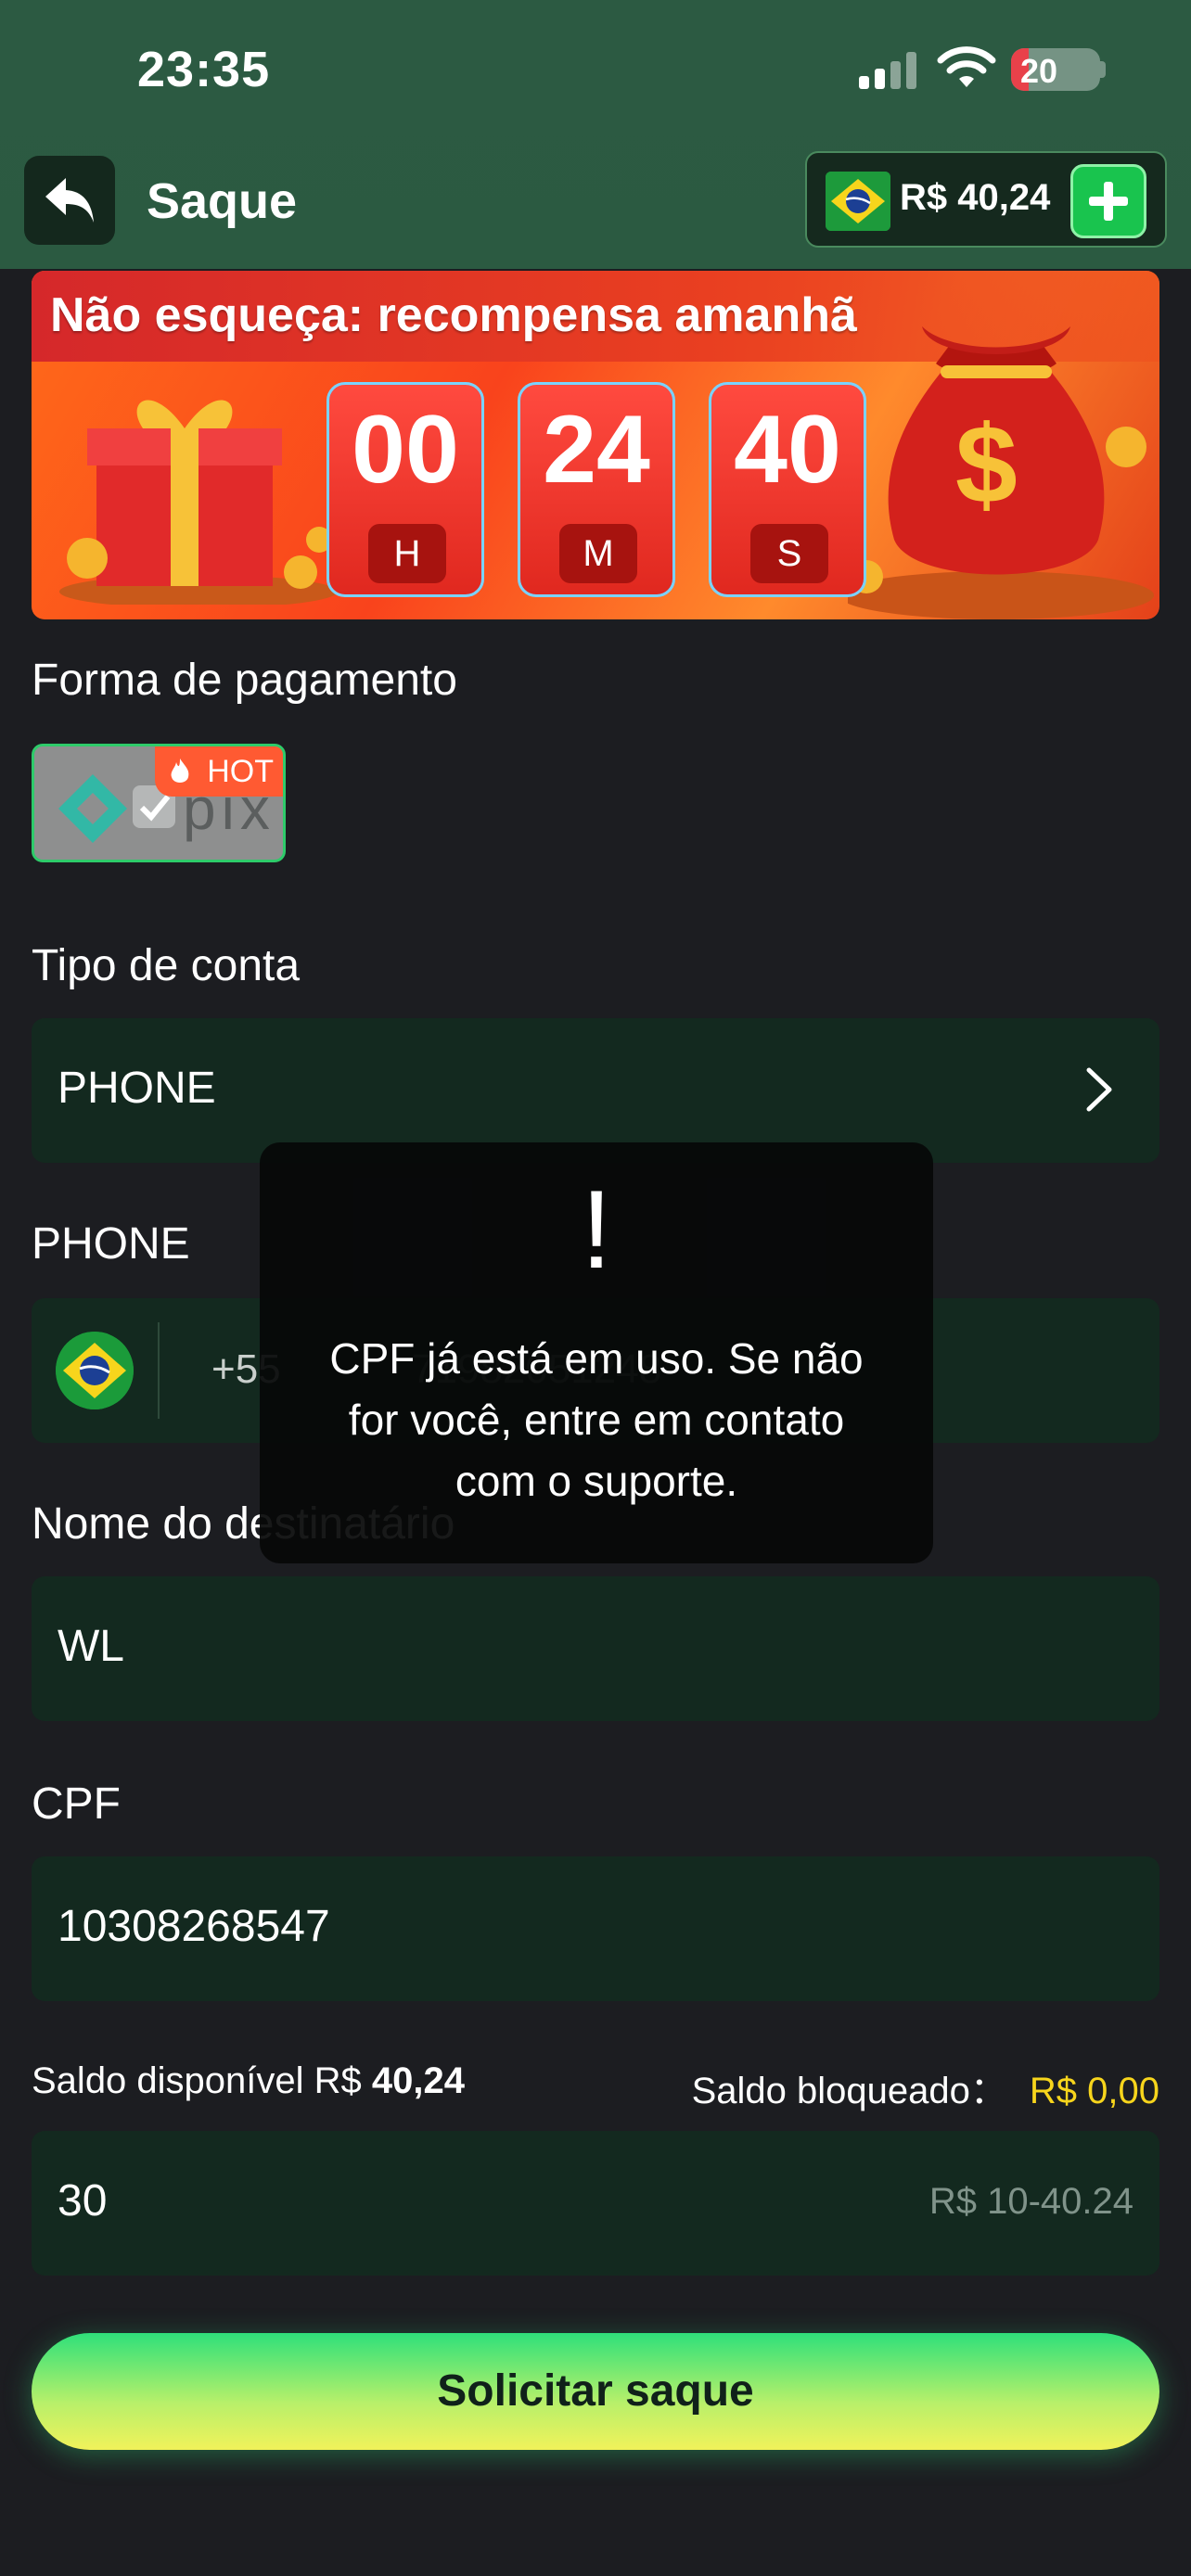  Describe the element at coordinates (240, 772) in the screenshot. I see `hot-badge-label: HOT` at that location.